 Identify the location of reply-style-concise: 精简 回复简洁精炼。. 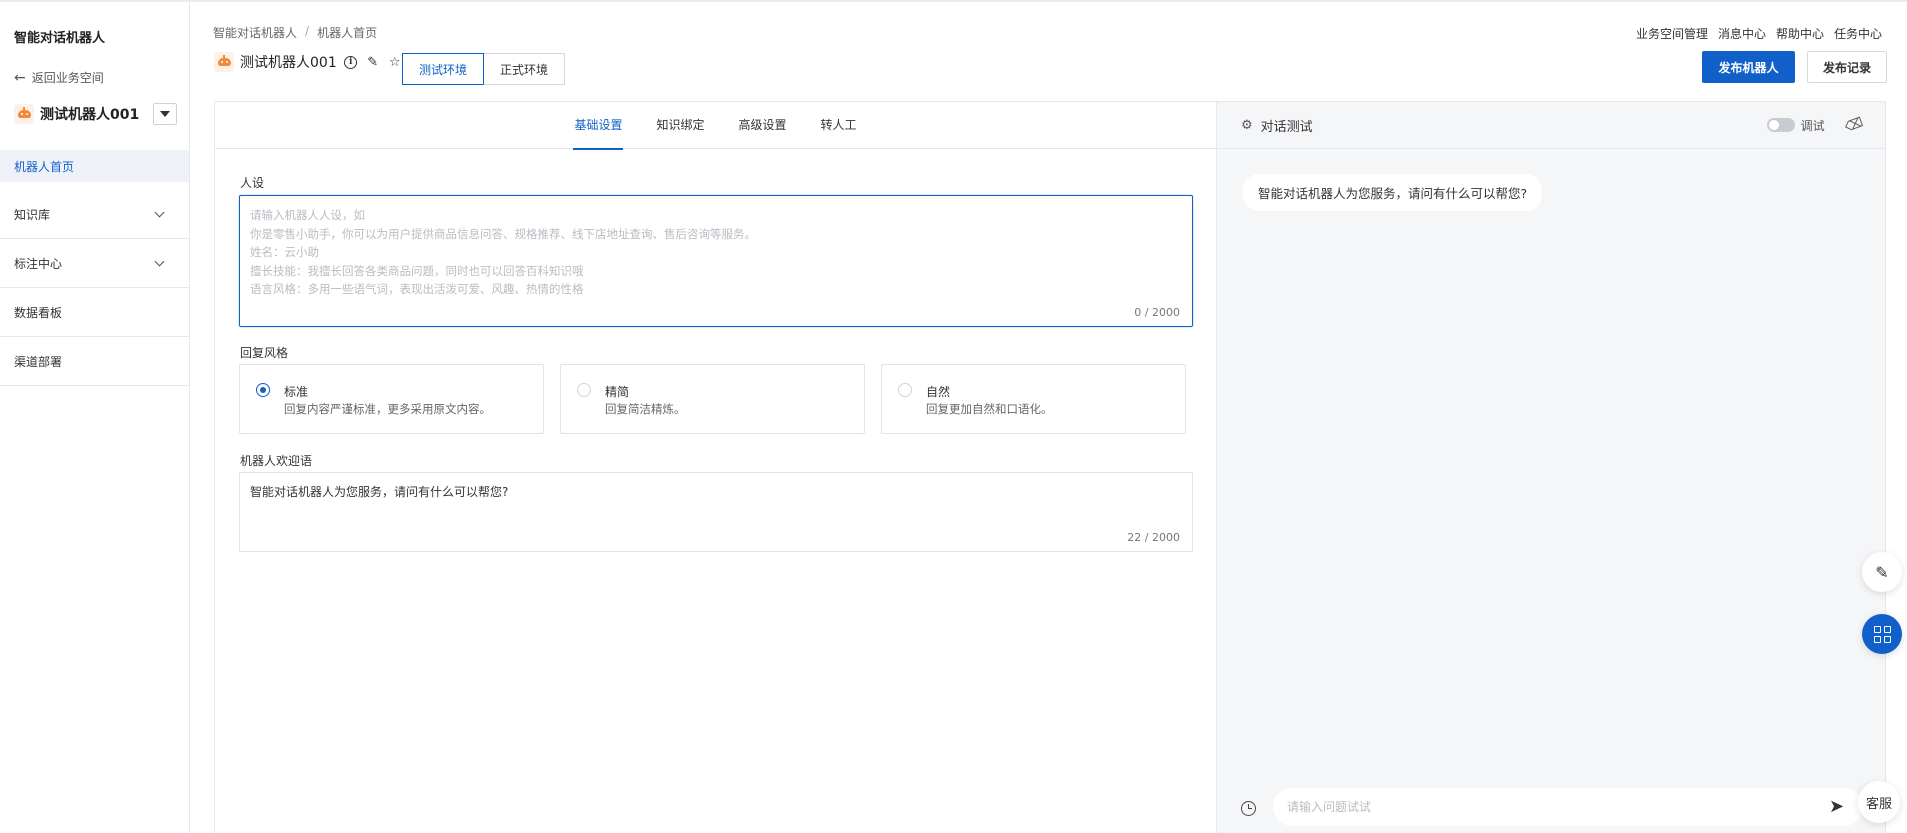
(712, 399).